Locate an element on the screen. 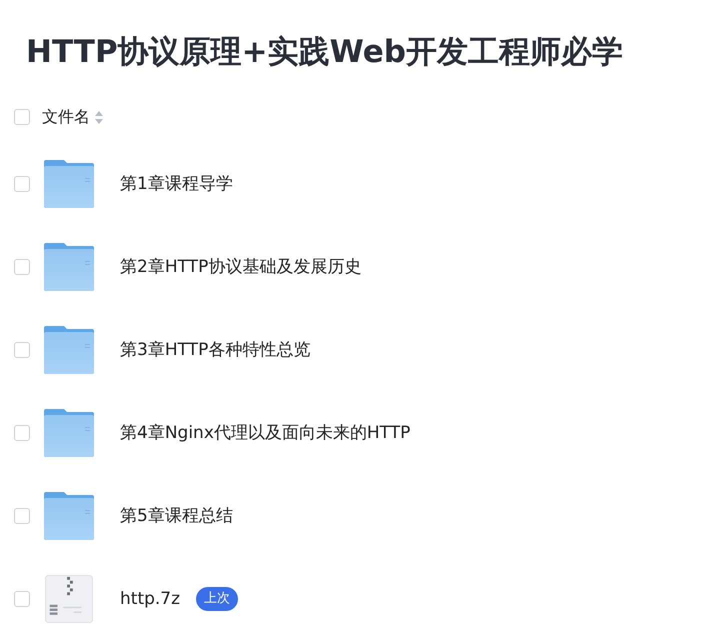 The height and width of the screenshot is (642, 720). file-name: 第1章课程导学 is located at coordinates (176, 183).